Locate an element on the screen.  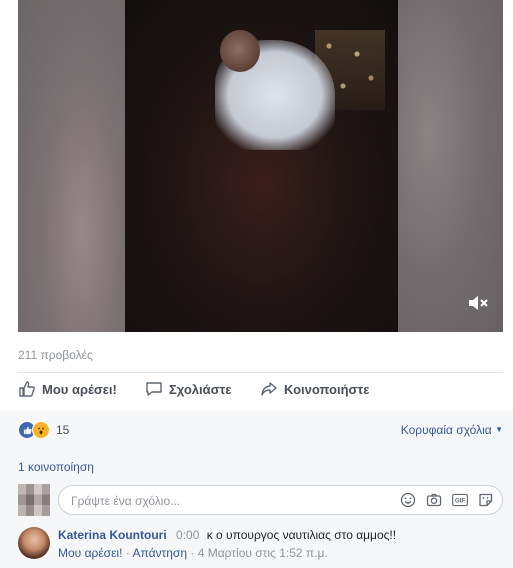
post-actions: Μου αρέσει! Σχολιάστε Κοινοποιήστε is located at coordinates (260, 391).